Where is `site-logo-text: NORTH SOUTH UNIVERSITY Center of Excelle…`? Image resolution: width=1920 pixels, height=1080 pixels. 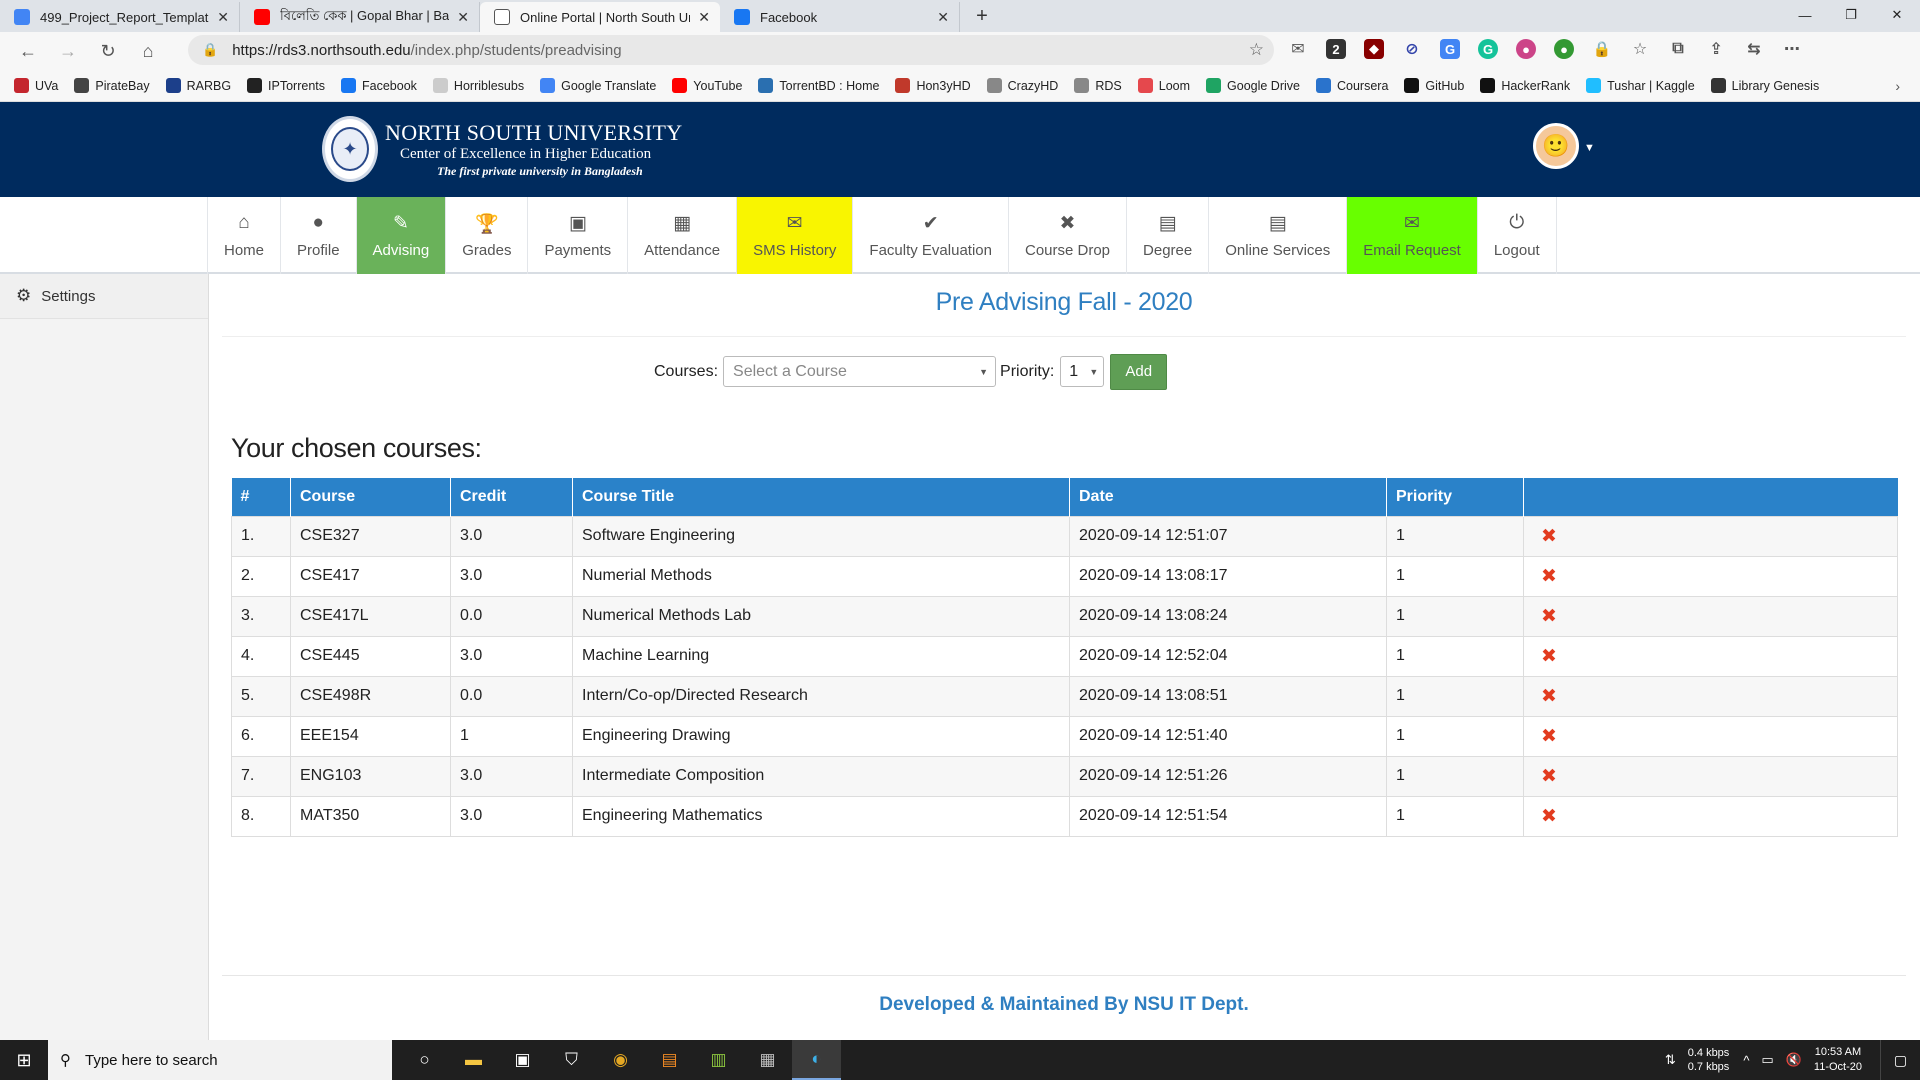
site-logo-text: NORTH SOUTH UNIVERSITY Center of Excelle… is located at coordinates (533, 149).